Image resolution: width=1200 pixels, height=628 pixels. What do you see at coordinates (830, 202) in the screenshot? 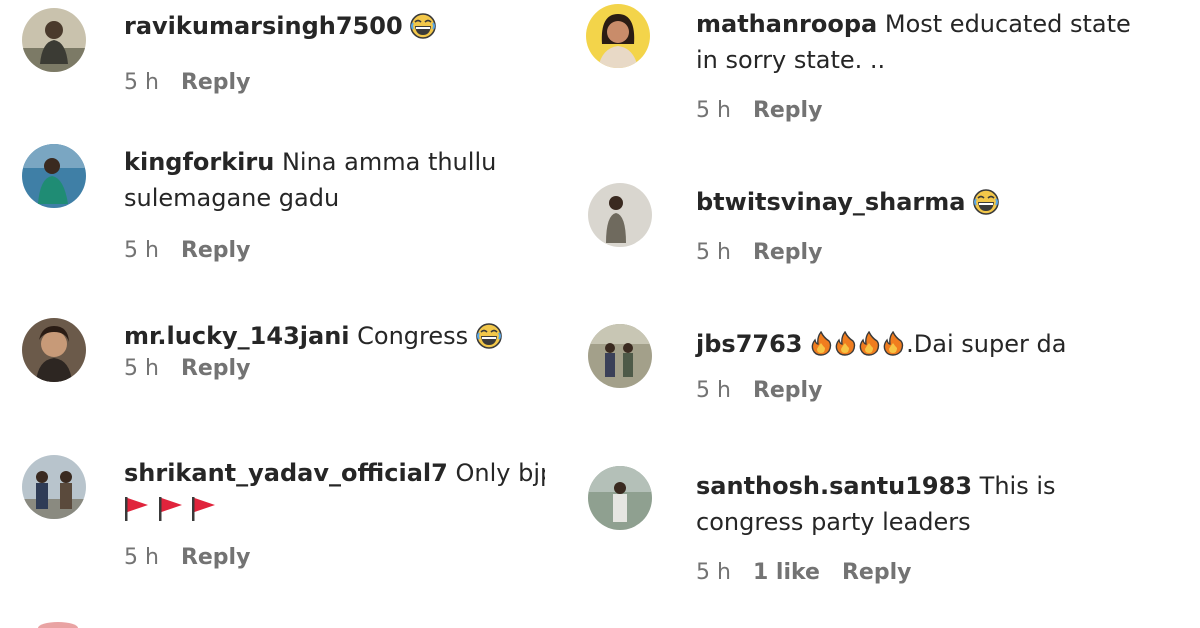
I see `username: btwitsvinay_sharma` at bounding box center [830, 202].